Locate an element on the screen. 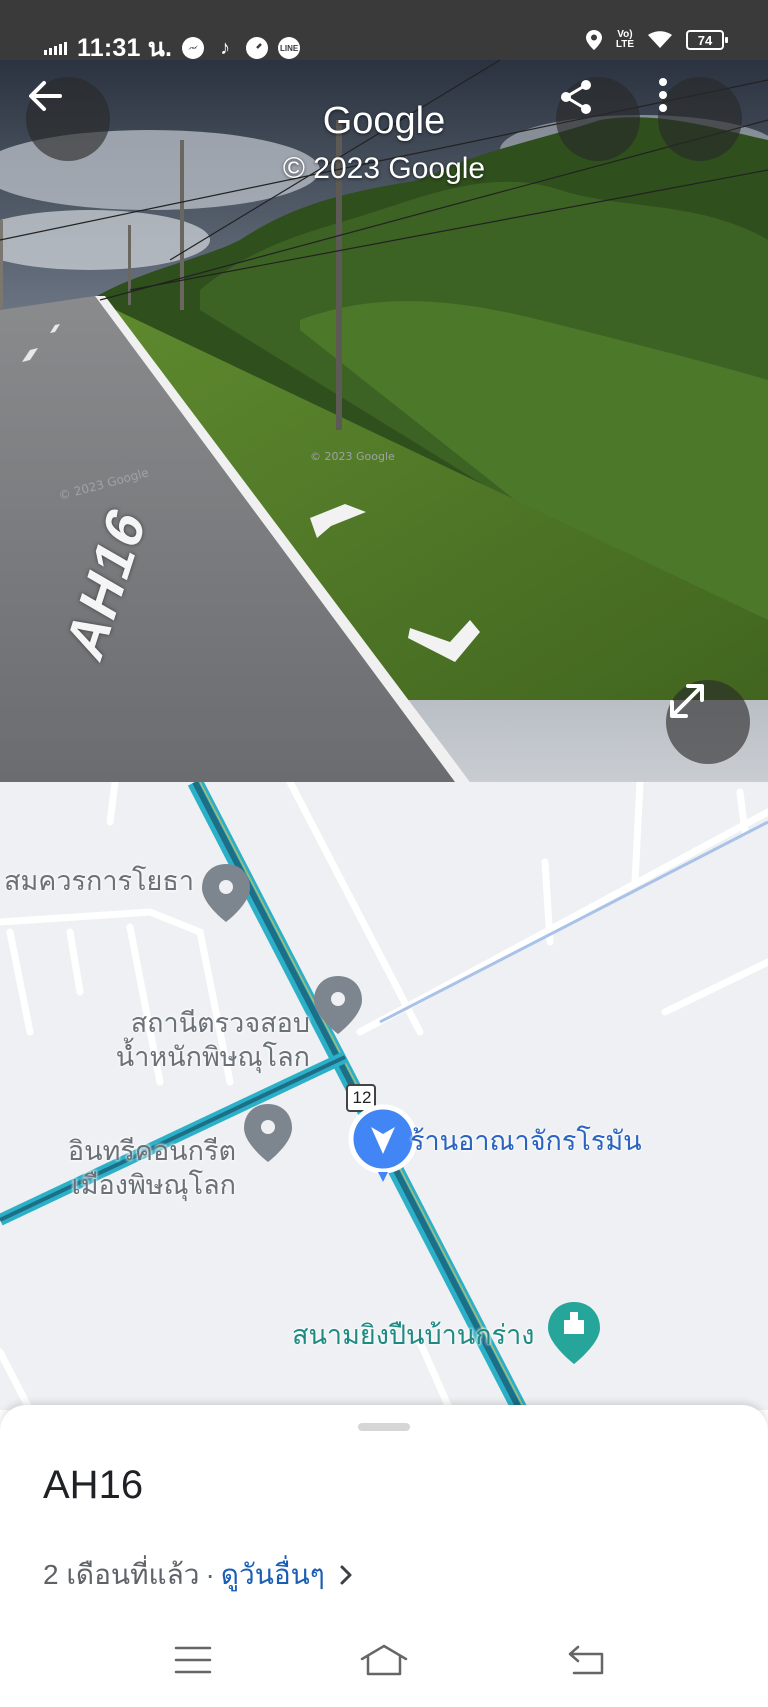 This screenshot has height=1707, width=768. capture-date-row: 2 เดือนที่แล้ว · ดูวันอื่นๆ is located at coordinates (202, 1575).